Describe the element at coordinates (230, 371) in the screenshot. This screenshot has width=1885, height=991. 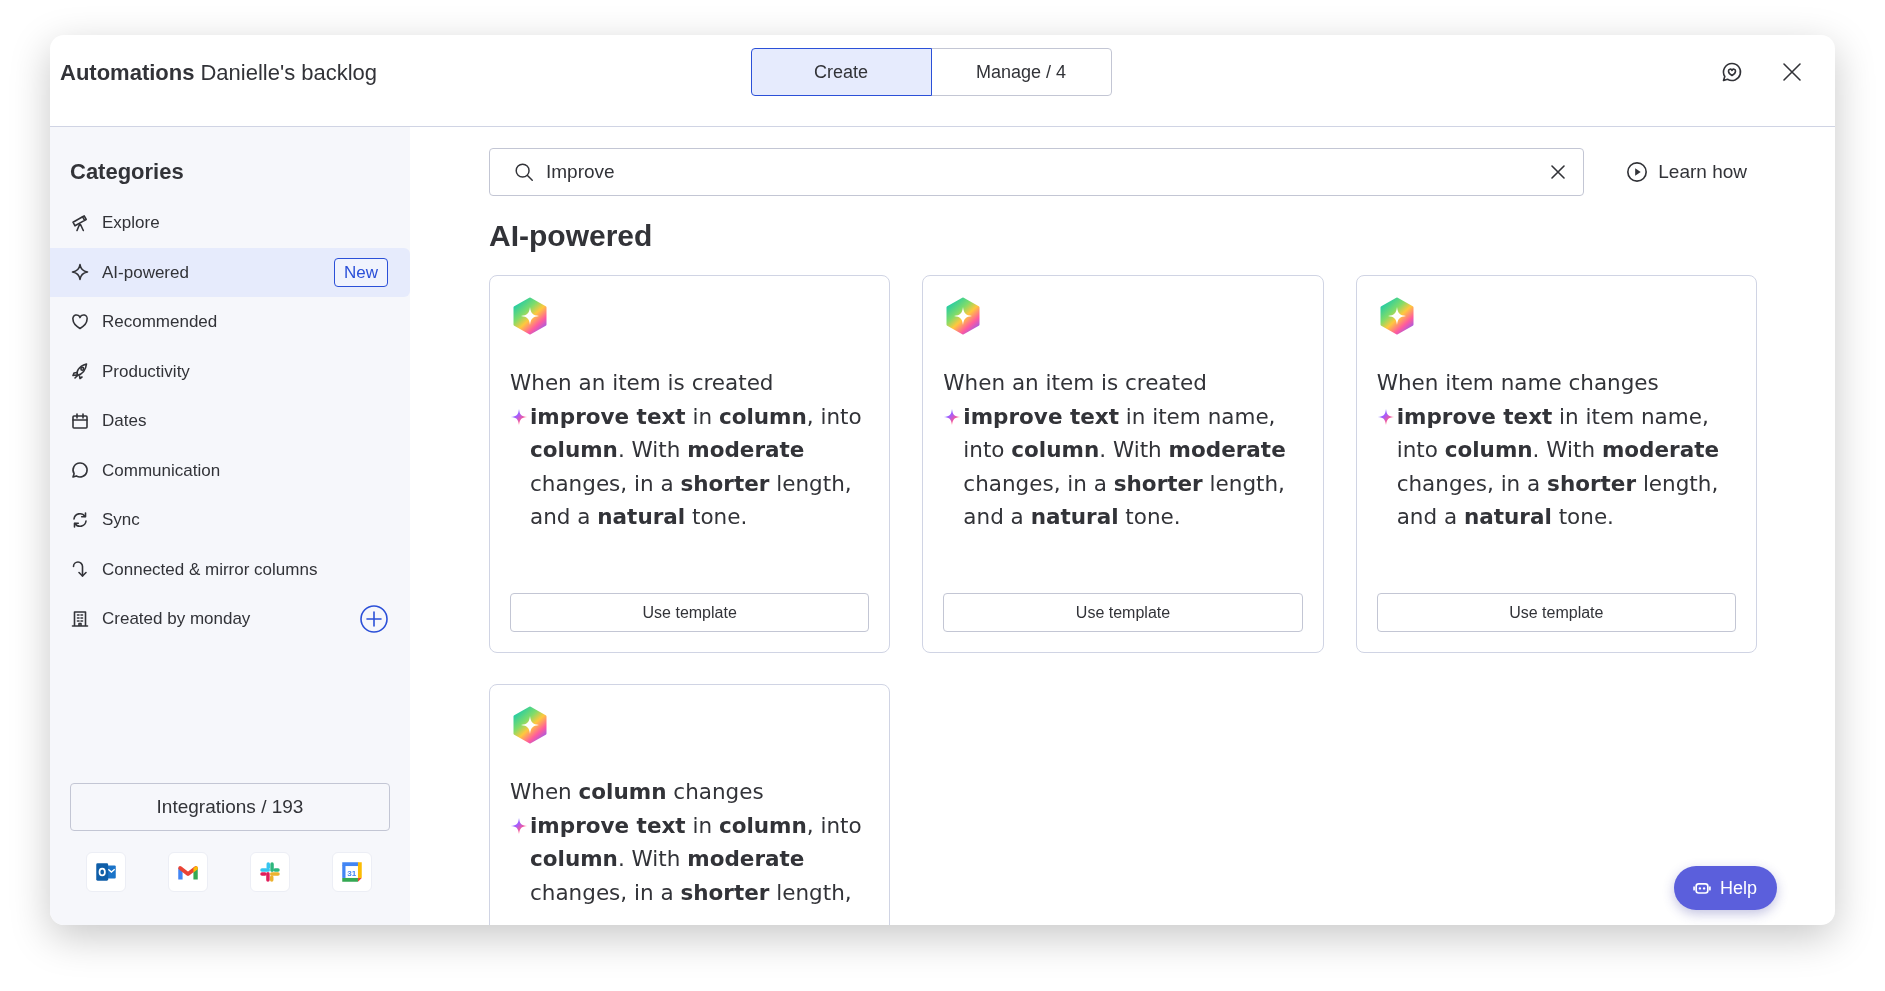
I see `sidebar-item: Productivity` at that location.